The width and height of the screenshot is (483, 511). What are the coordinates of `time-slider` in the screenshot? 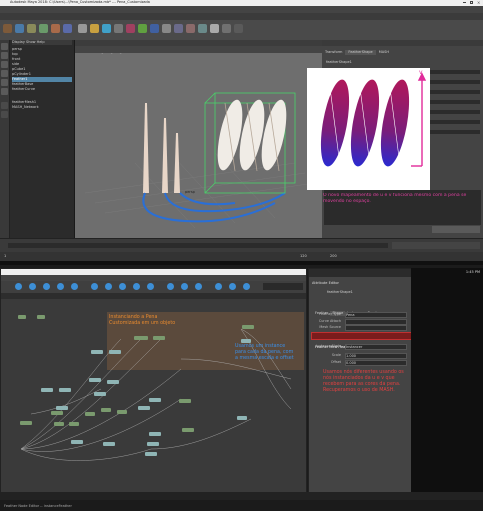 It's located at (198, 245).